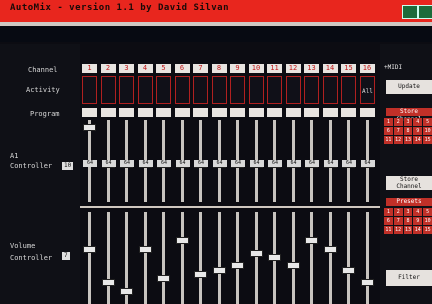 The width and height of the screenshot is (432, 304). I want to click on channel-number: 7, so click(200, 68).